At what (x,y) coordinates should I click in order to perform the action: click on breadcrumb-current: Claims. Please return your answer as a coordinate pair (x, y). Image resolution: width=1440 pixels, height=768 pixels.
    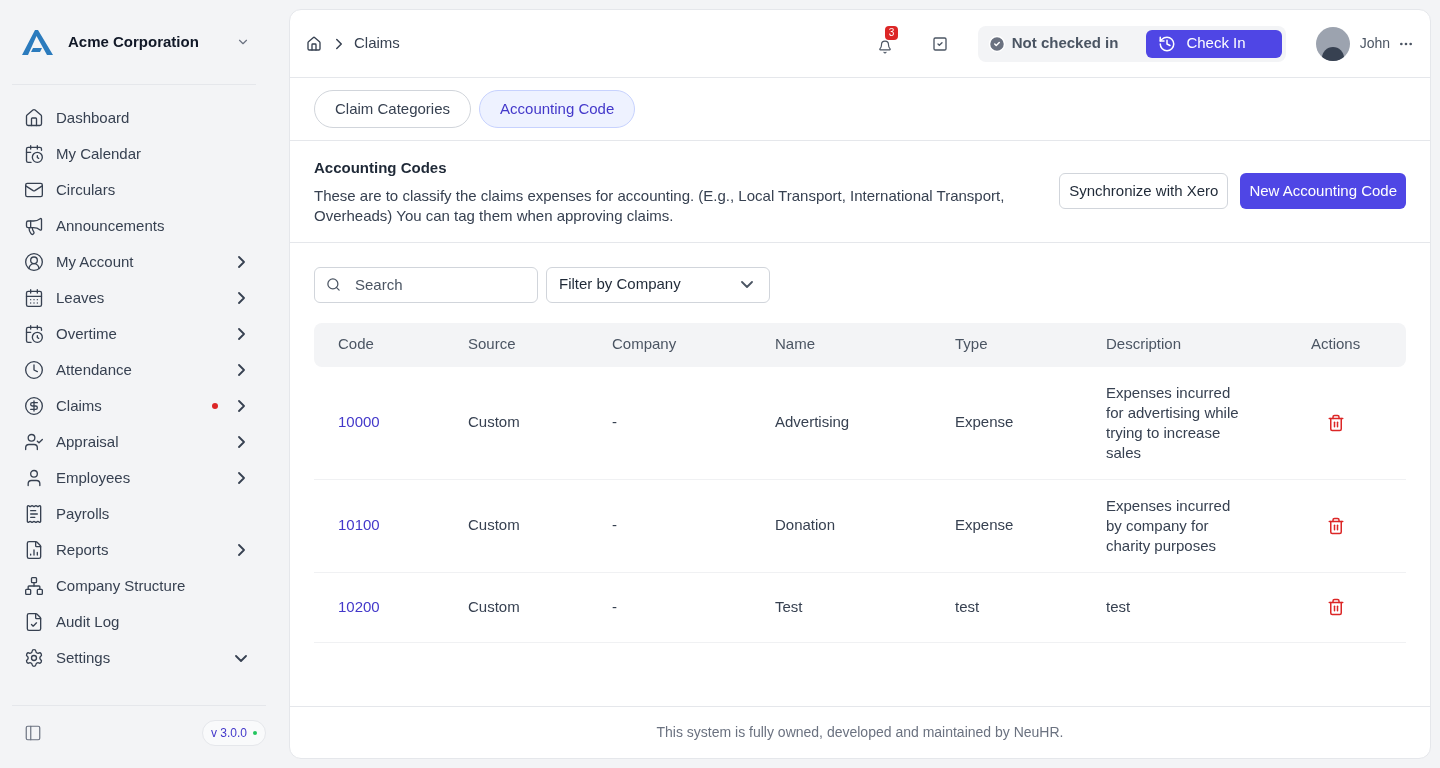
    Looking at the image, I should click on (377, 43).